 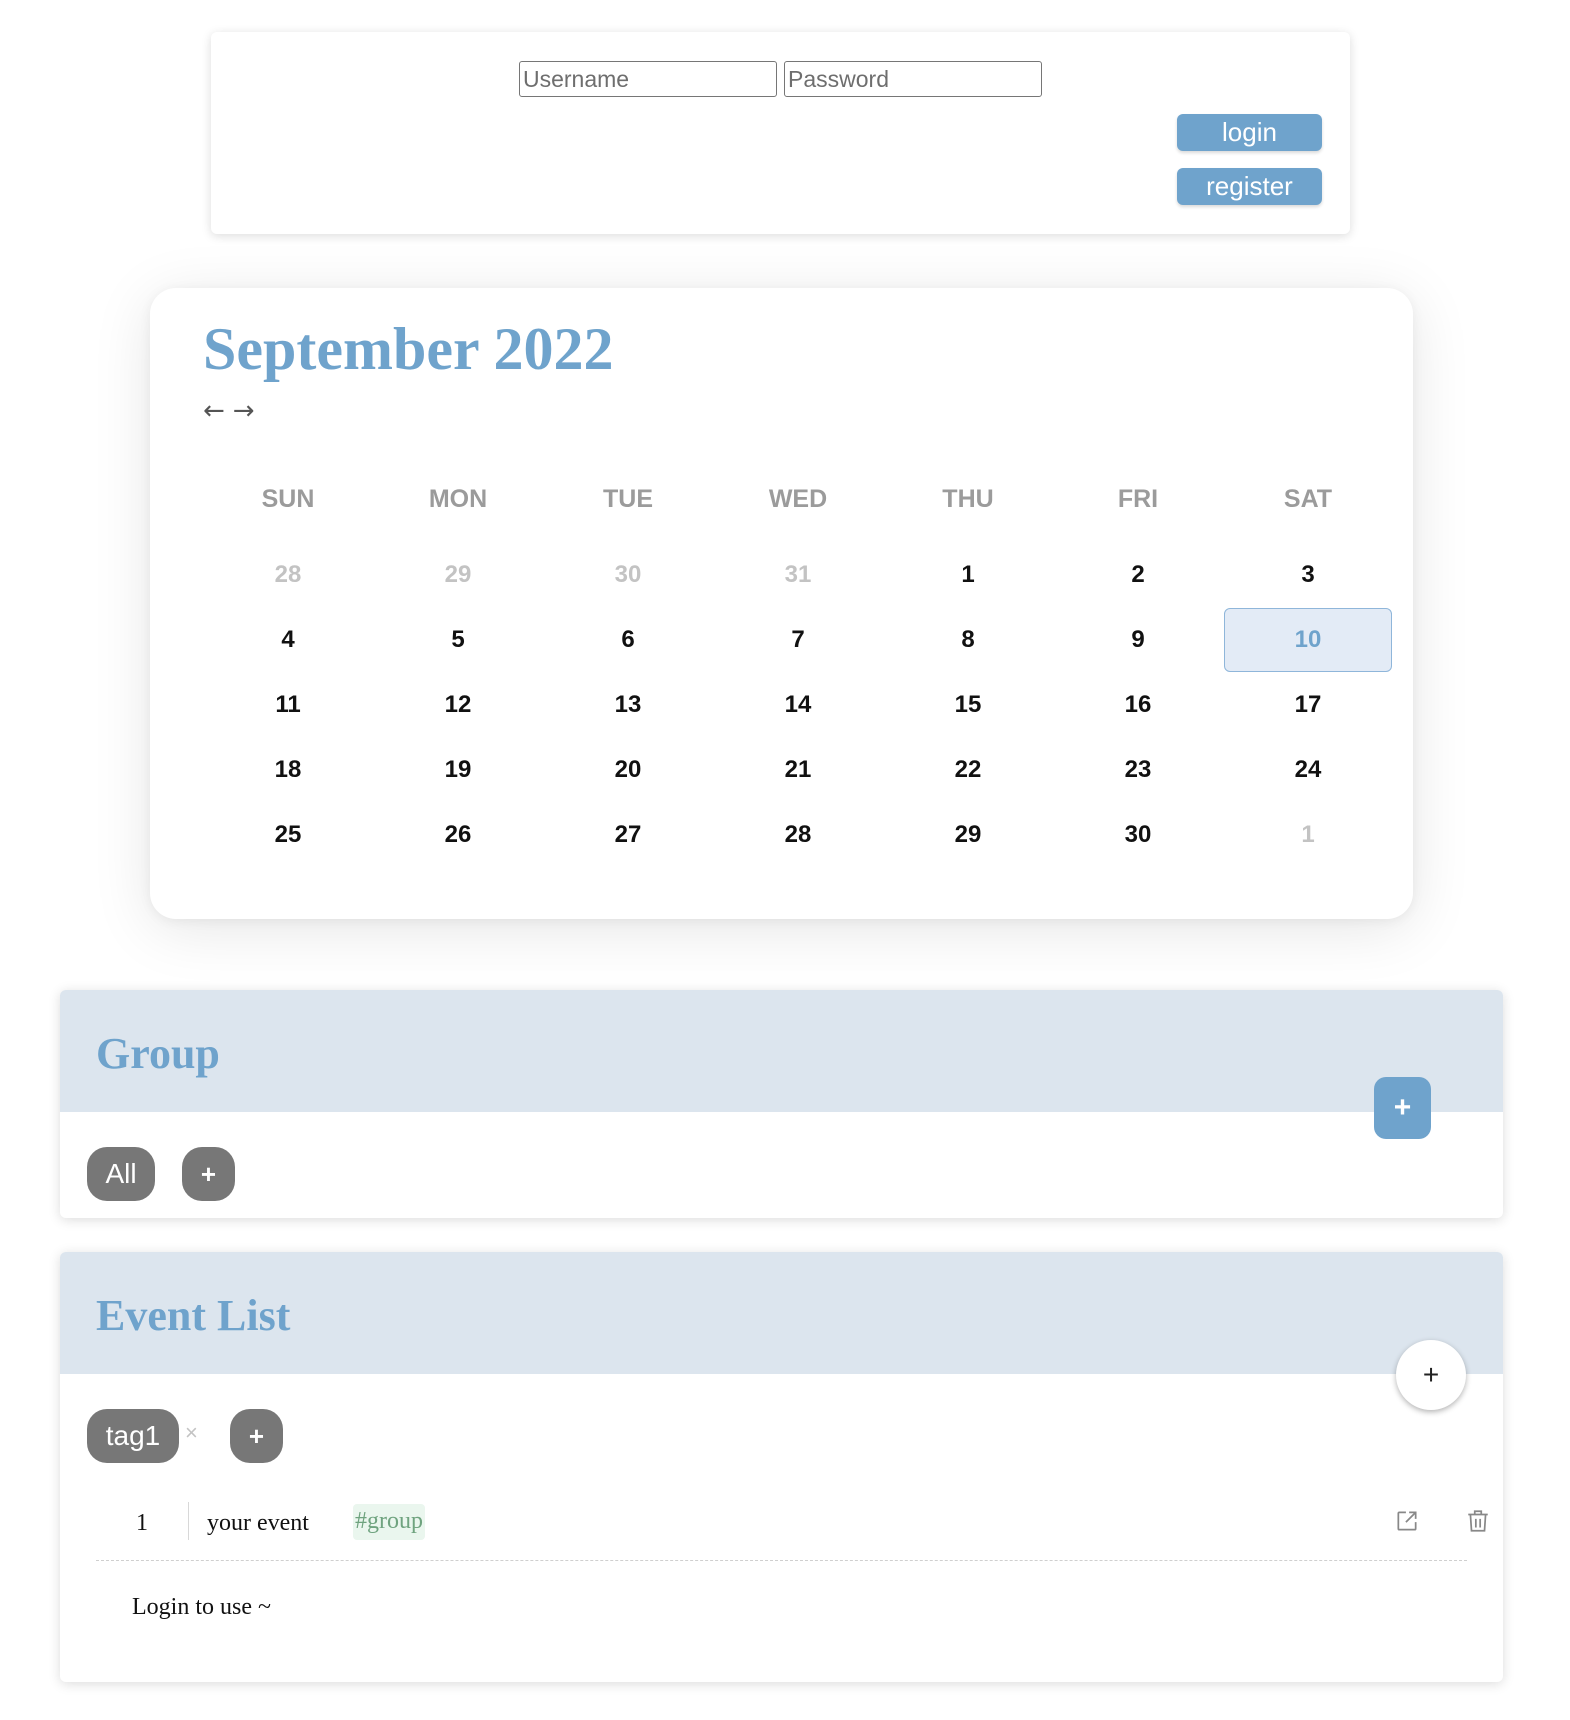 What do you see at coordinates (1308, 499) in the screenshot?
I see `weekday-label: SAT` at bounding box center [1308, 499].